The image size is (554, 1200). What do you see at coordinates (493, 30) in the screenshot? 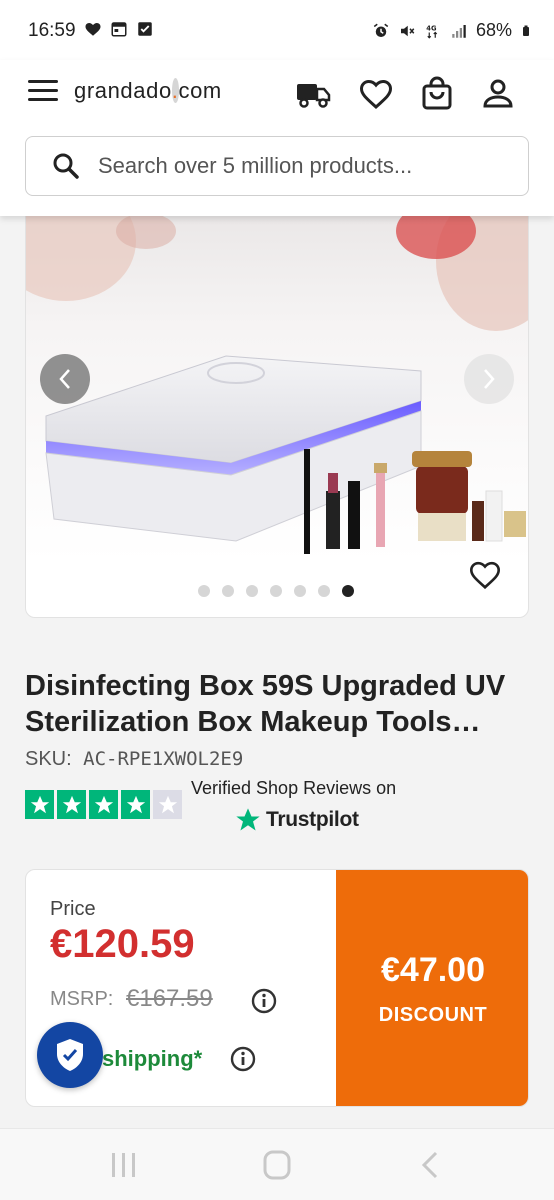
I see `battery-percent: 68%` at bounding box center [493, 30].